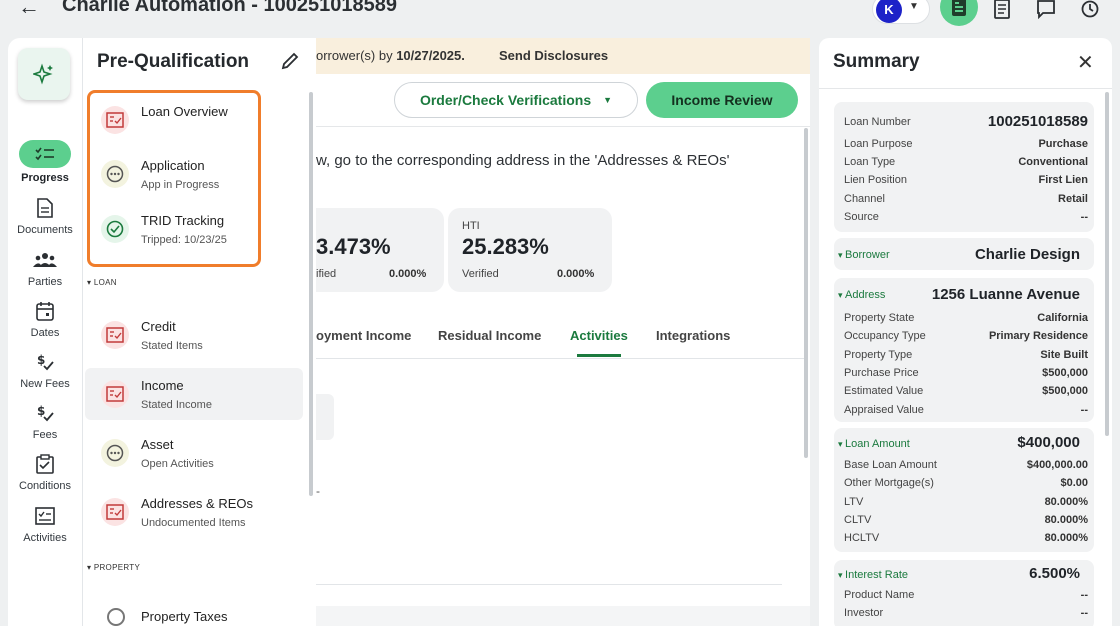  Describe the element at coordinates (806, 293) in the screenshot. I see `main-scrollbar` at that location.